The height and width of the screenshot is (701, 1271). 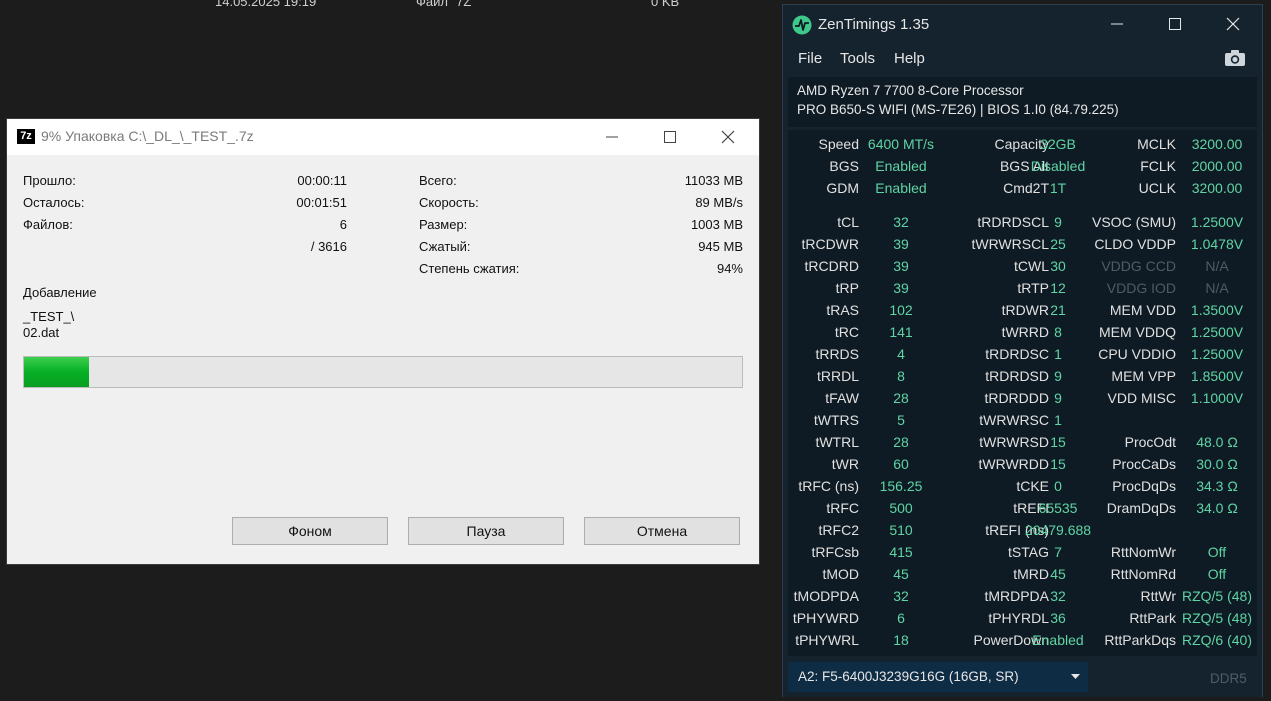 What do you see at coordinates (842, 188) in the screenshot?
I see `timing-label: GDM` at bounding box center [842, 188].